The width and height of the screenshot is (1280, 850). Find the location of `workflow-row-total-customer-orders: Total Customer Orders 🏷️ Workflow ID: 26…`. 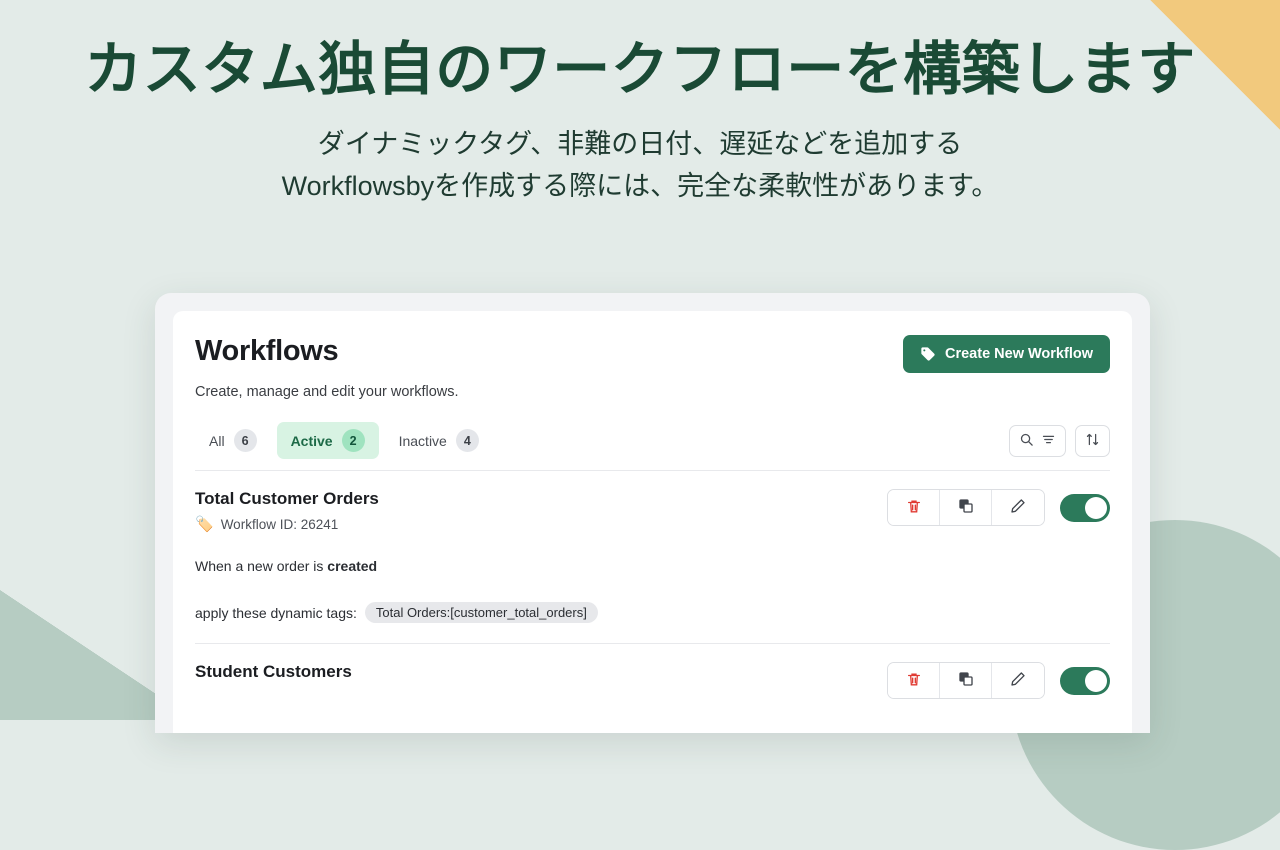

workflow-row-total-customer-orders: Total Customer Orders 🏷️ Workflow ID: 26… is located at coordinates (652, 557).